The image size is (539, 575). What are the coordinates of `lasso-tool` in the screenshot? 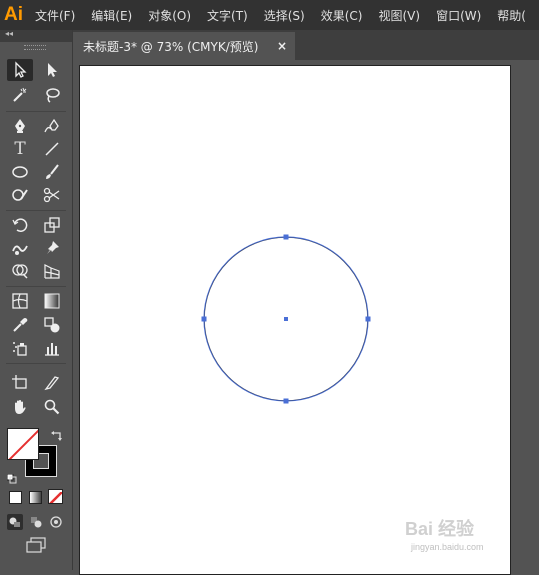 It's located at (52, 95).